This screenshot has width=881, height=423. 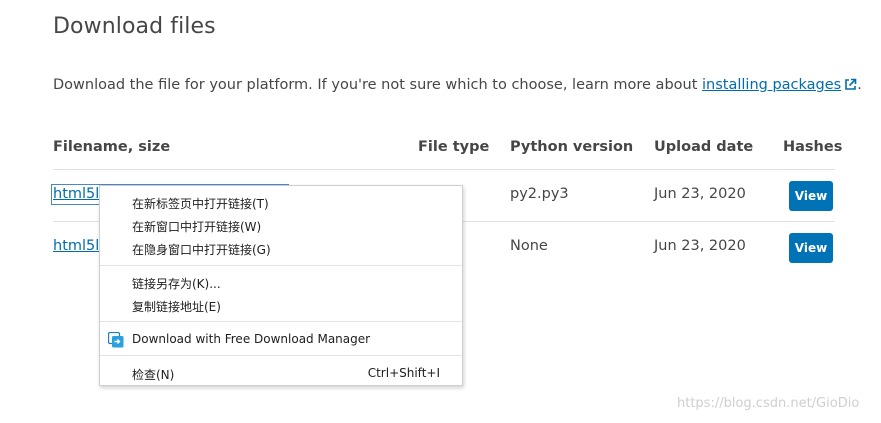 I want to click on menu-item-copy-link: 复制链接地址(E), so click(x=176, y=306).